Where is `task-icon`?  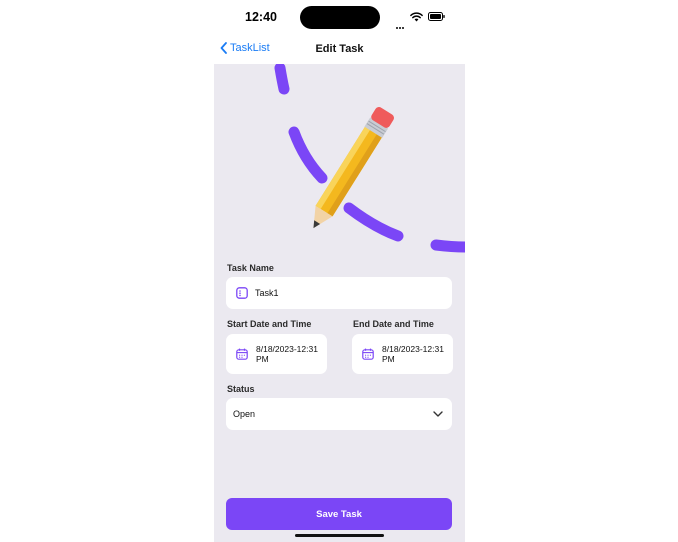
task-icon is located at coordinates (242, 293).